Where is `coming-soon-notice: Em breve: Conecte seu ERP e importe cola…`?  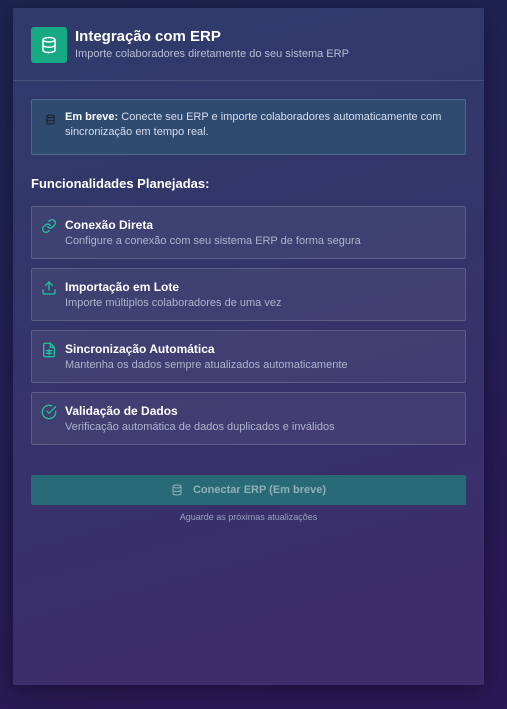
coming-soon-notice: Em breve: Conecte seu ERP e importe cola… is located at coordinates (248, 127).